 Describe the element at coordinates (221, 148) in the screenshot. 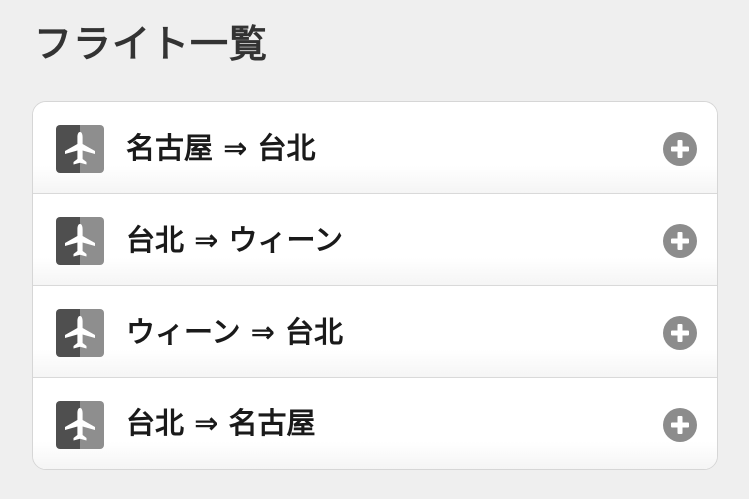

I see `flight-route-label: 名古屋 ⇒ 台北` at that location.